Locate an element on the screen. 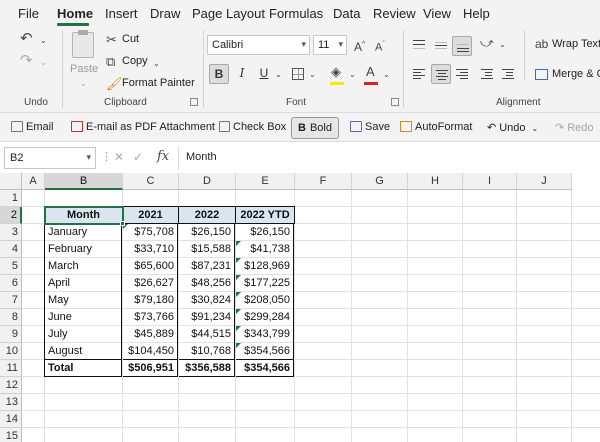 Image resolution: width=600 pixels, height=442 pixels. insert-function-icon: fx is located at coordinates (163, 156).